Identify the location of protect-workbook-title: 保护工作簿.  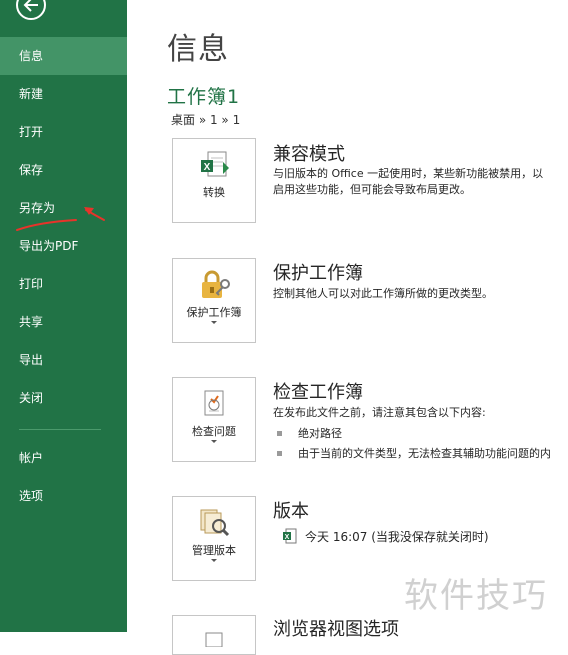
(318, 273).